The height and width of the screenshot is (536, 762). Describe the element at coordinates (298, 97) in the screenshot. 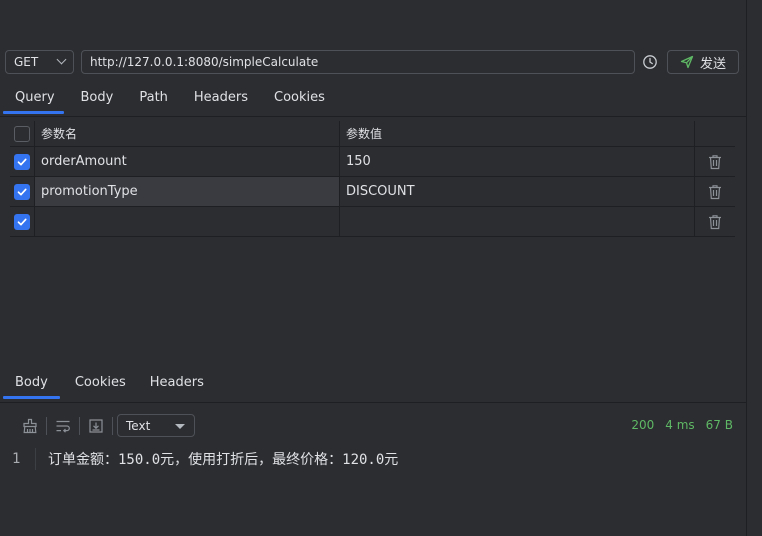

I see `tab-cookies: Cookies` at that location.